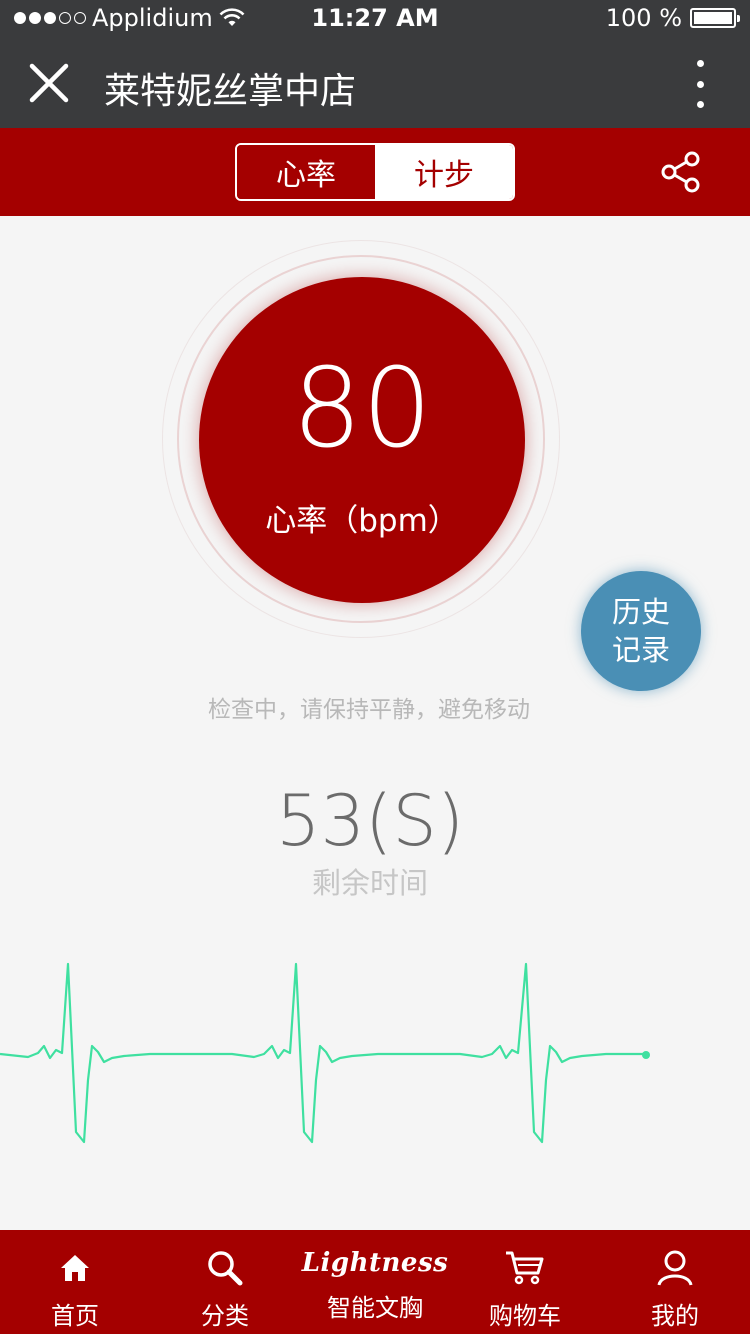 This screenshot has width=750, height=1334. I want to click on tab-category-label: 分类, so click(225, 1316).